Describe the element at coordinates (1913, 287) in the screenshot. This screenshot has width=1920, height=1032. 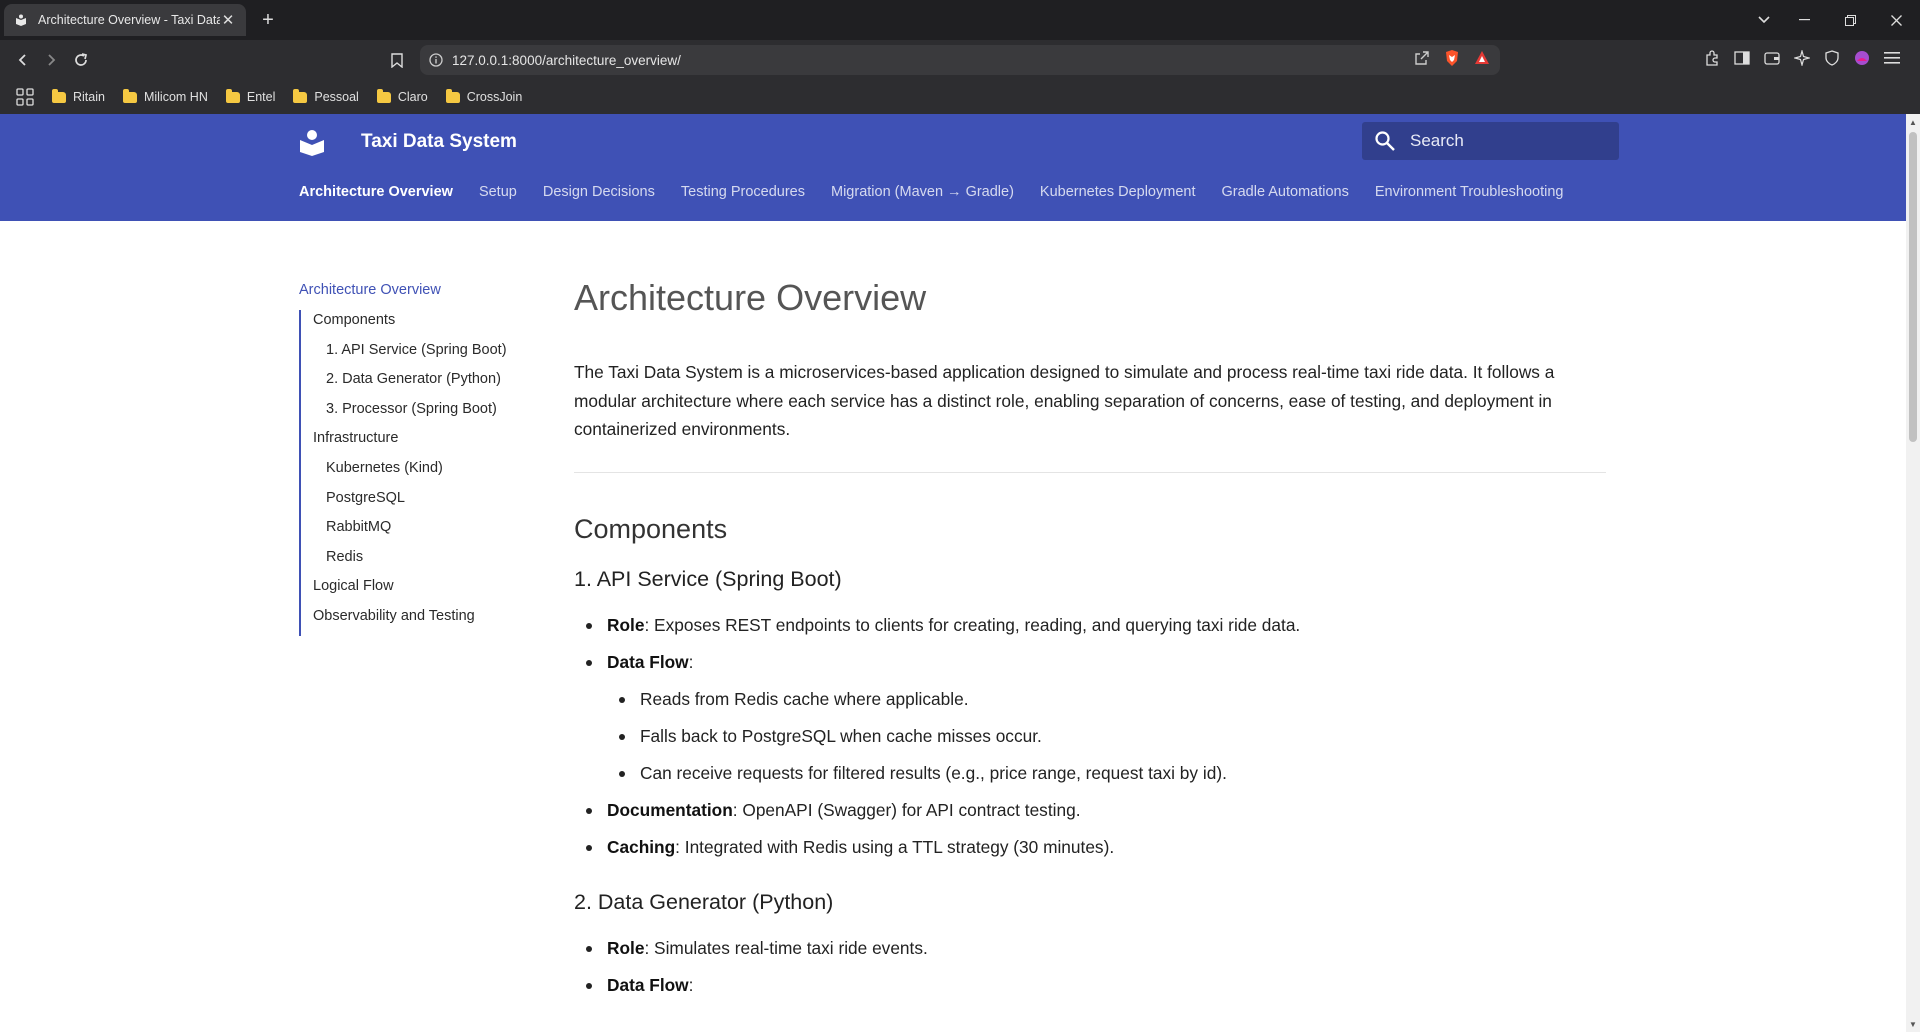
I see `scrollbar-thumb` at that location.